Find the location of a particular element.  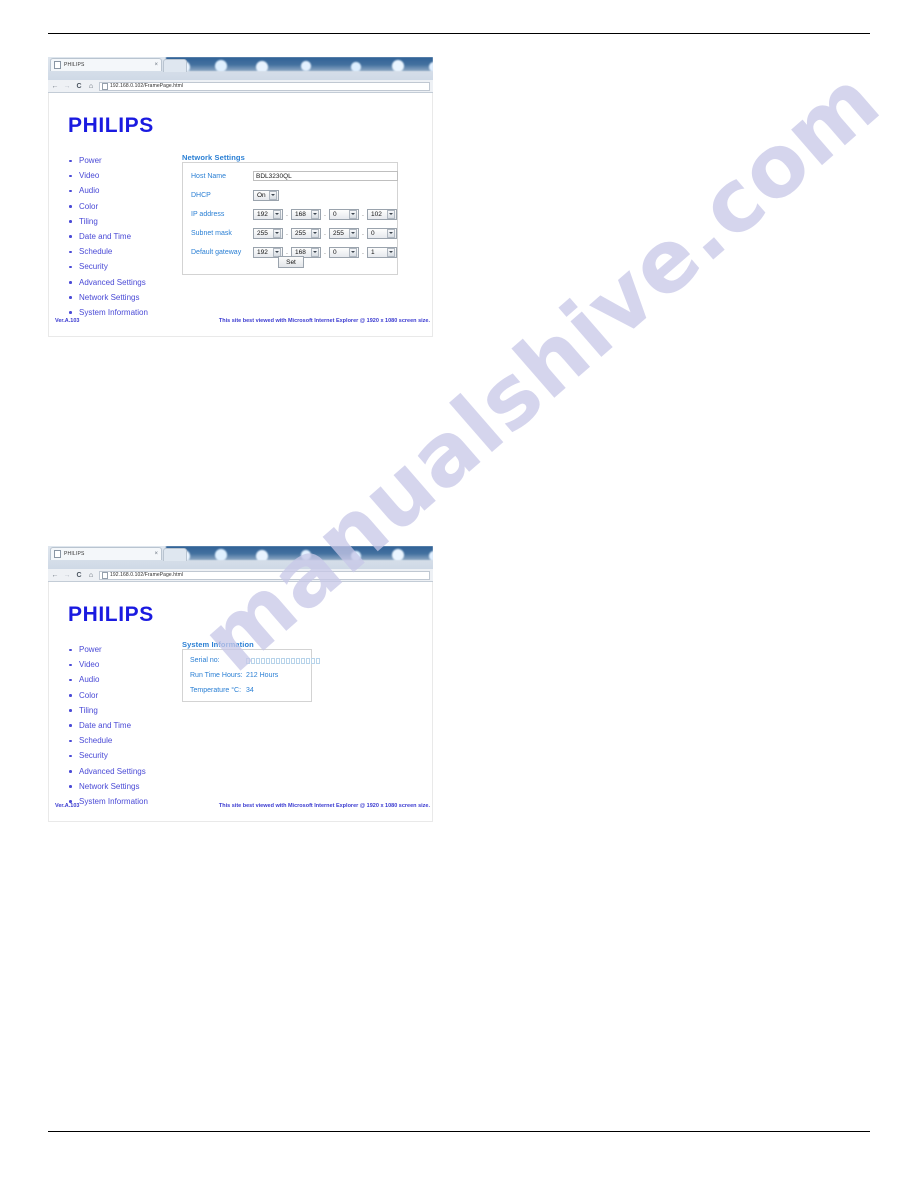

subnet-mask-octet-1: 255 is located at coordinates (268, 233).